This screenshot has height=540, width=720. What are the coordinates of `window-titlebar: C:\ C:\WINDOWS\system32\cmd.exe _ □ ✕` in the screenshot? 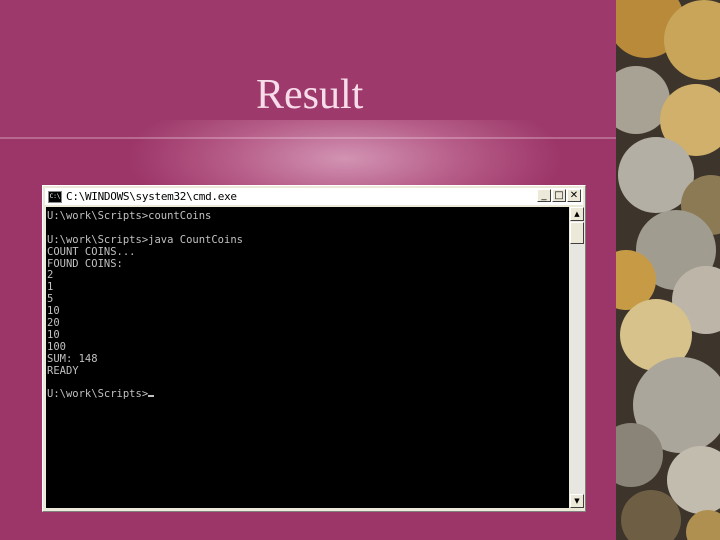 It's located at (314, 196).